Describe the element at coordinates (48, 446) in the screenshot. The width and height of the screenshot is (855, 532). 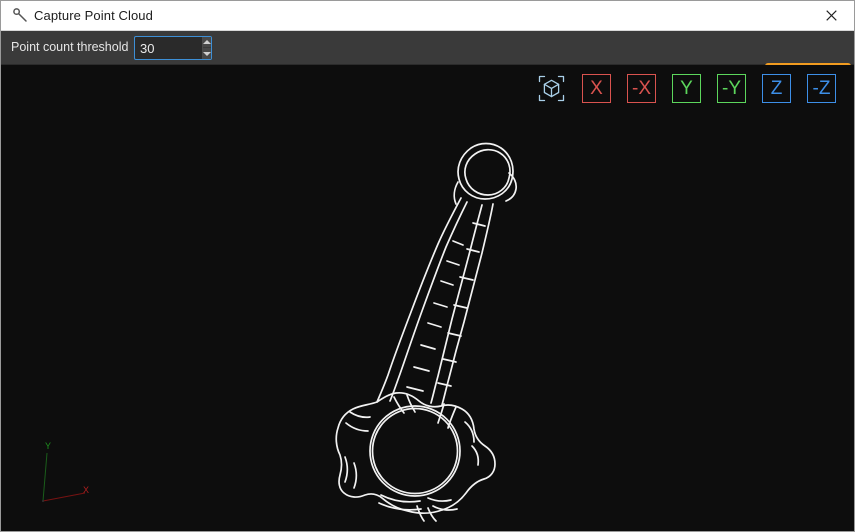
I see `axis-gizmo-y-label: Y` at that location.